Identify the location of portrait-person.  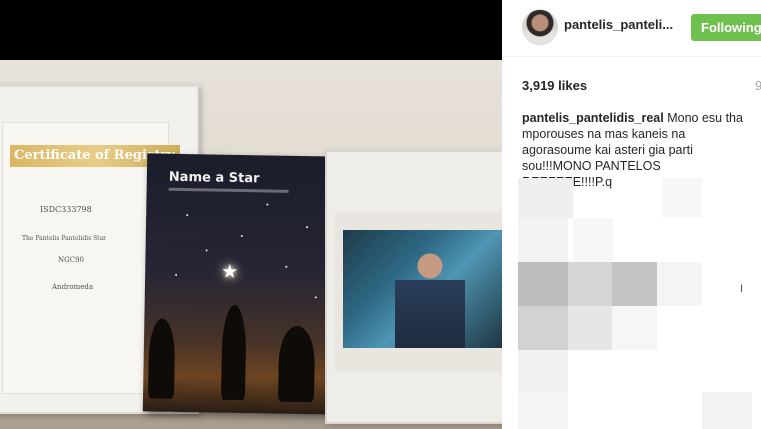
(430, 298).